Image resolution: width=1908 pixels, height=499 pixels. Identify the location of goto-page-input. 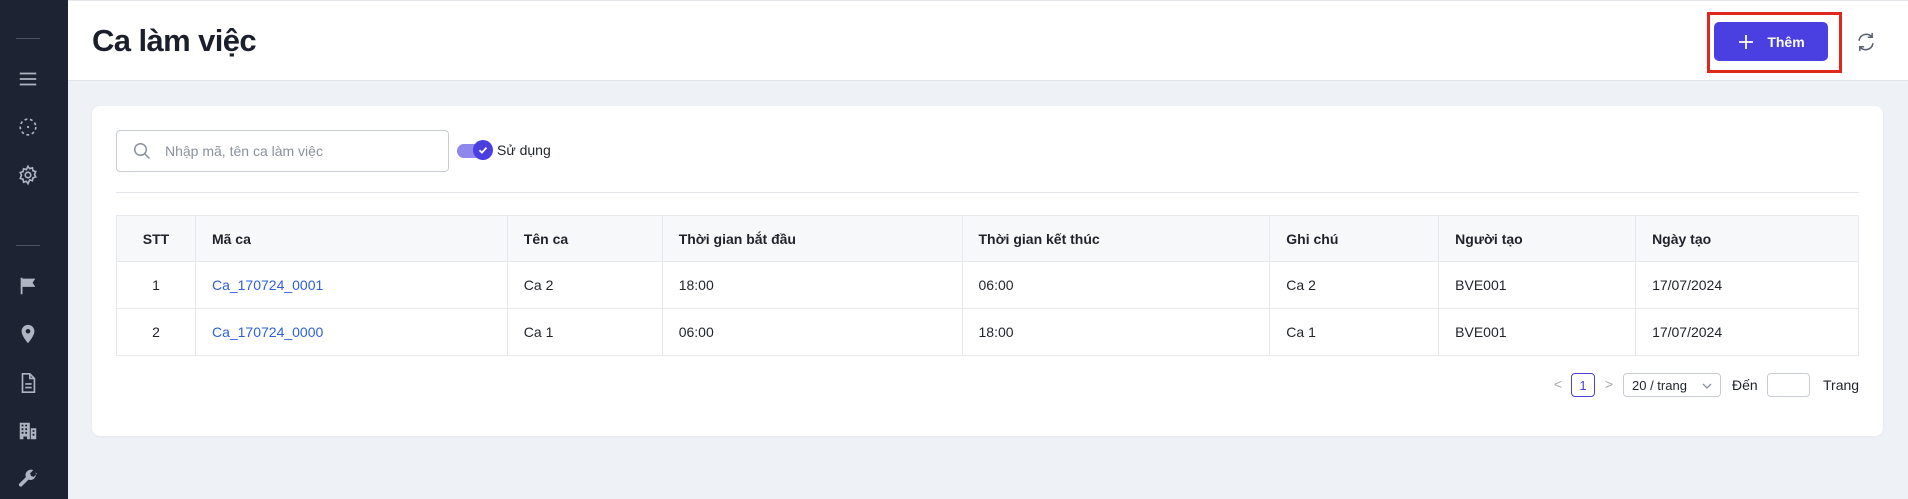
(1788, 385).